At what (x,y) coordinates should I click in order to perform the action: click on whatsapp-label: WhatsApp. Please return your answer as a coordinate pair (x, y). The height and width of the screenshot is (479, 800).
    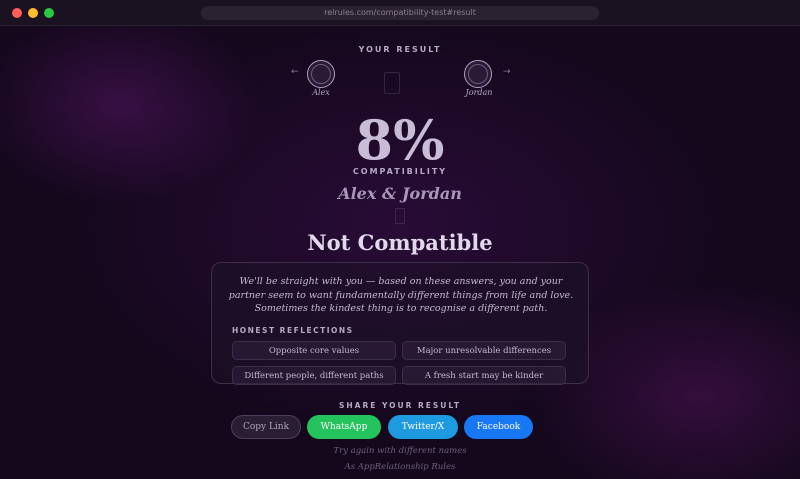
    Looking at the image, I should click on (344, 427).